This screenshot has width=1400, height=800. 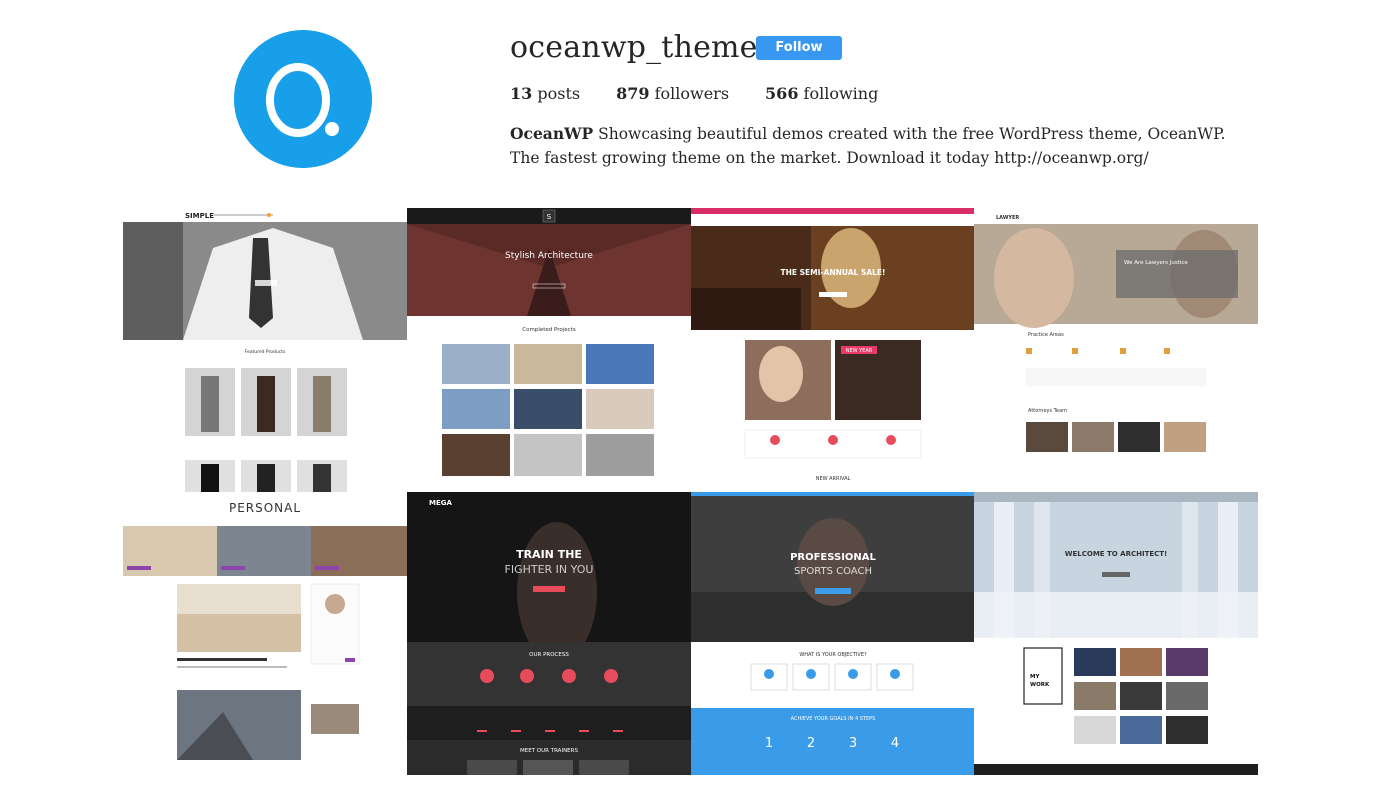 I want to click on followers-count: 879 followers, so click(x=672, y=94).